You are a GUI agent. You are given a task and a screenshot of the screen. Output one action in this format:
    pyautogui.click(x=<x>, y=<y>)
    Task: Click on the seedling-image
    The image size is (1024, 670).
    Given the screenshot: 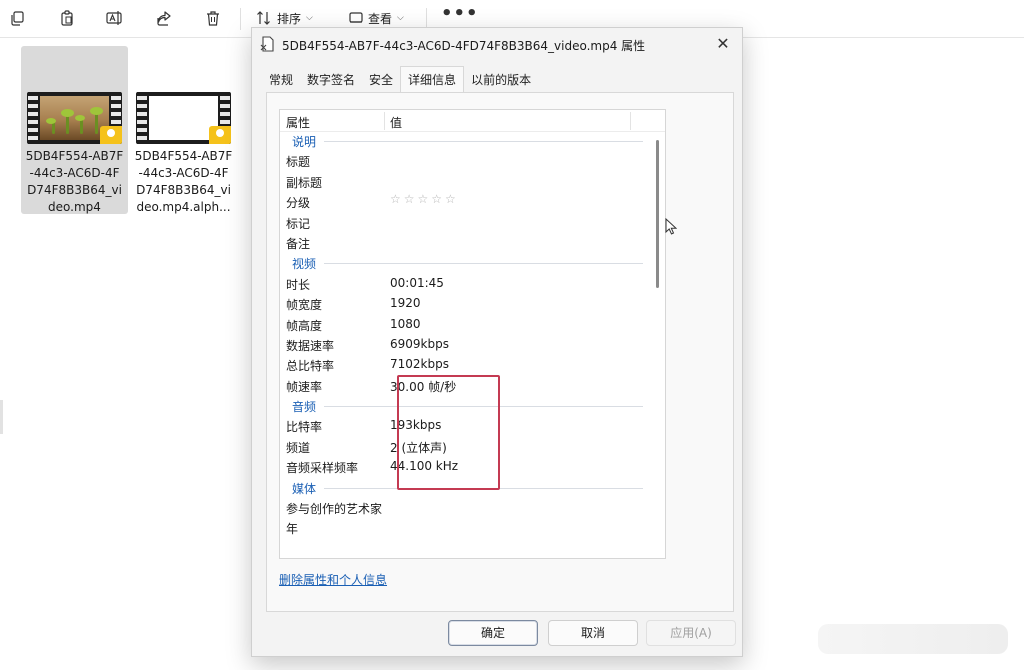 What is the action you would take?
    pyautogui.click(x=74, y=118)
    